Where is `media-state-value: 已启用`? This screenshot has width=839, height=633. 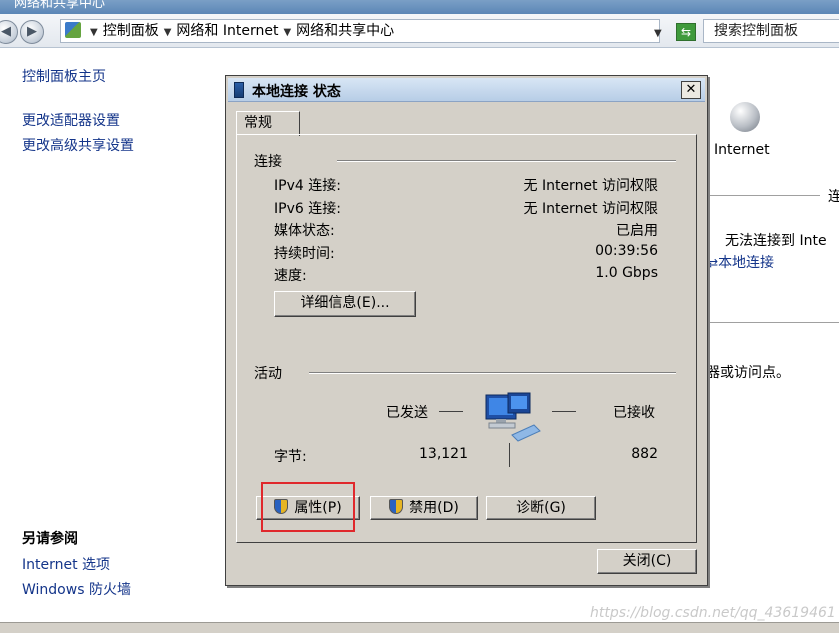
media-state-value: 已启用 is located at coordinates (637, 231).